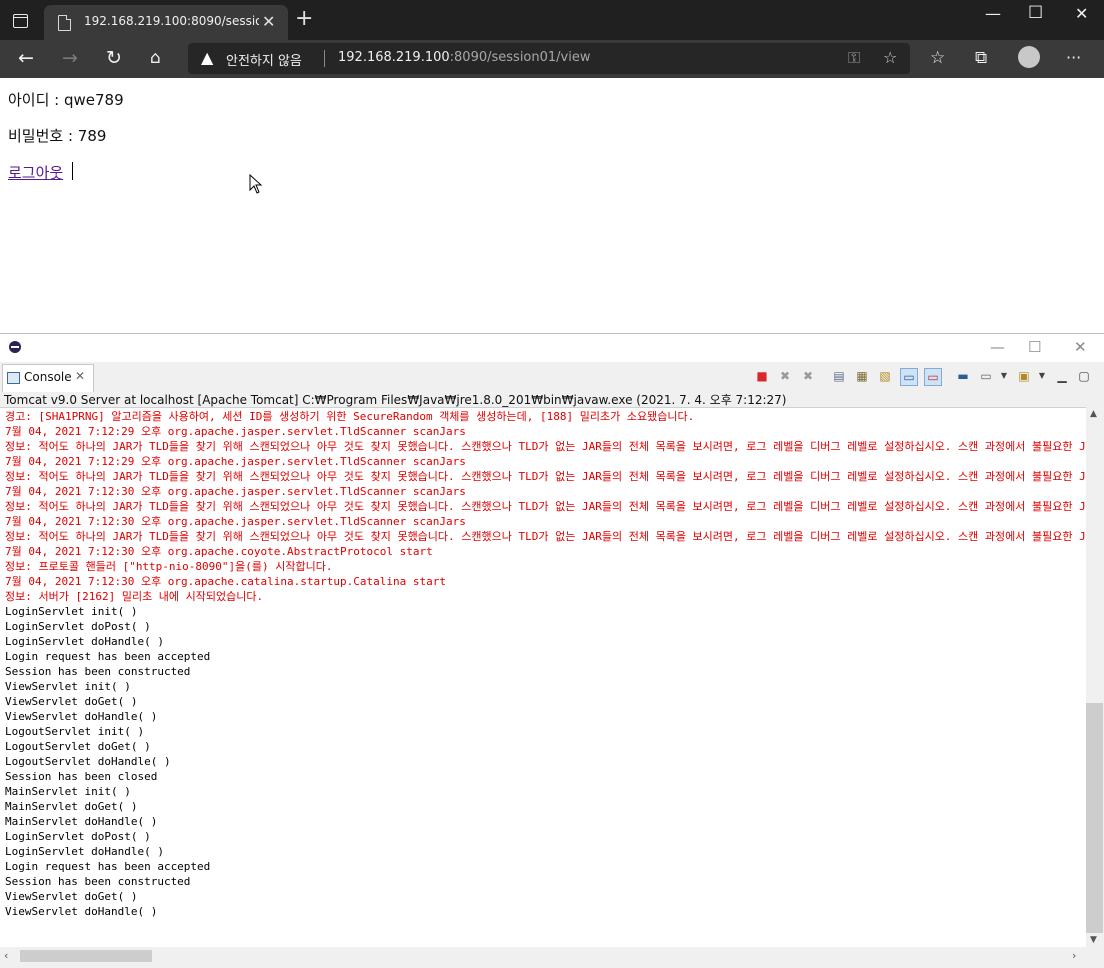 The height and width of the screenshot is (968, 1104). I want to click on show-on-stdout-icon: ▭, so click(909, 377).